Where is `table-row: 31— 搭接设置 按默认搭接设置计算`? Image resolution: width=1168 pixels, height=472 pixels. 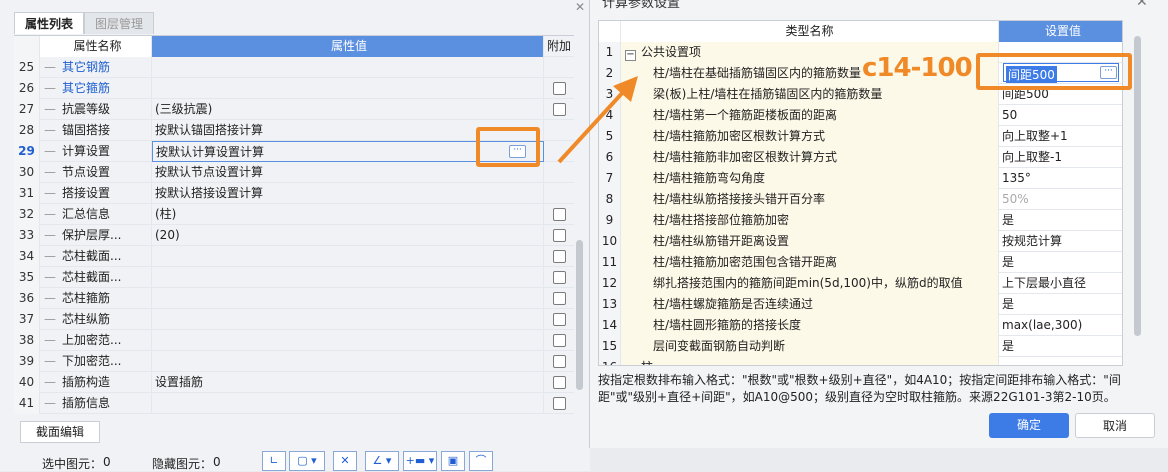 table-row: 31— 搭接设置 按默认搭接设置计算 is located at coordinates (294, 193).